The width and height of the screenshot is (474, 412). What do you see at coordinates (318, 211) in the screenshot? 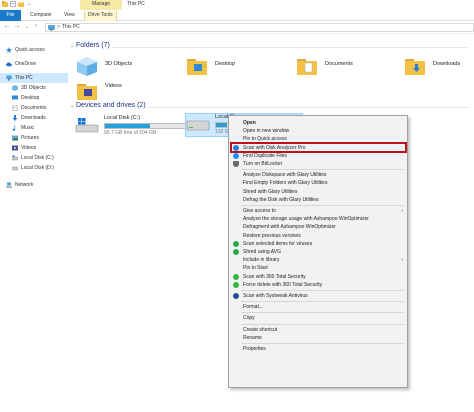
I see `menu-item-give-access-to: Give access to ›` at bounding box center [318, 211].